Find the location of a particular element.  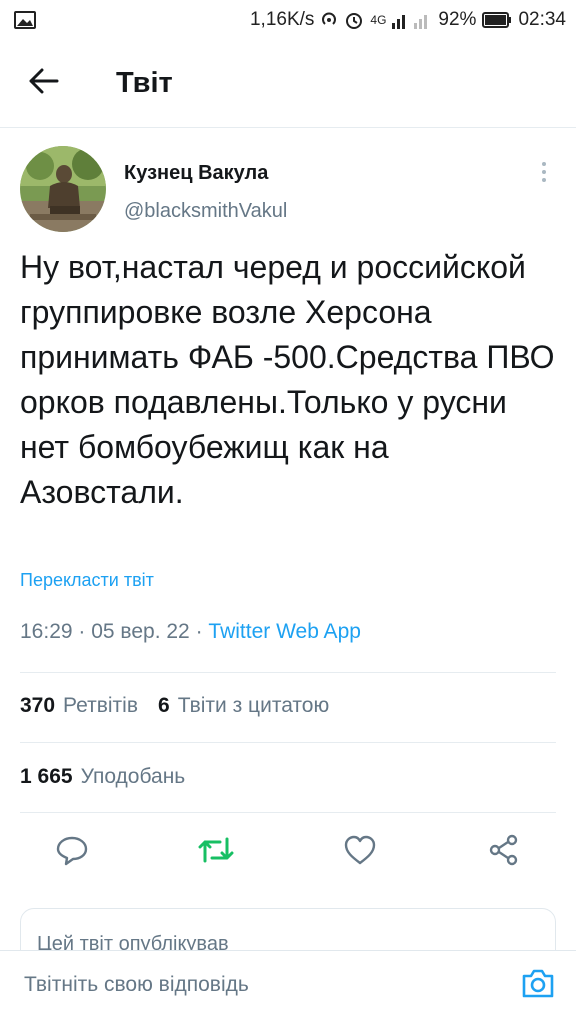

status-bar: 1,16K/s 4G 92% 02:34 is located at coordinates (288, 20).